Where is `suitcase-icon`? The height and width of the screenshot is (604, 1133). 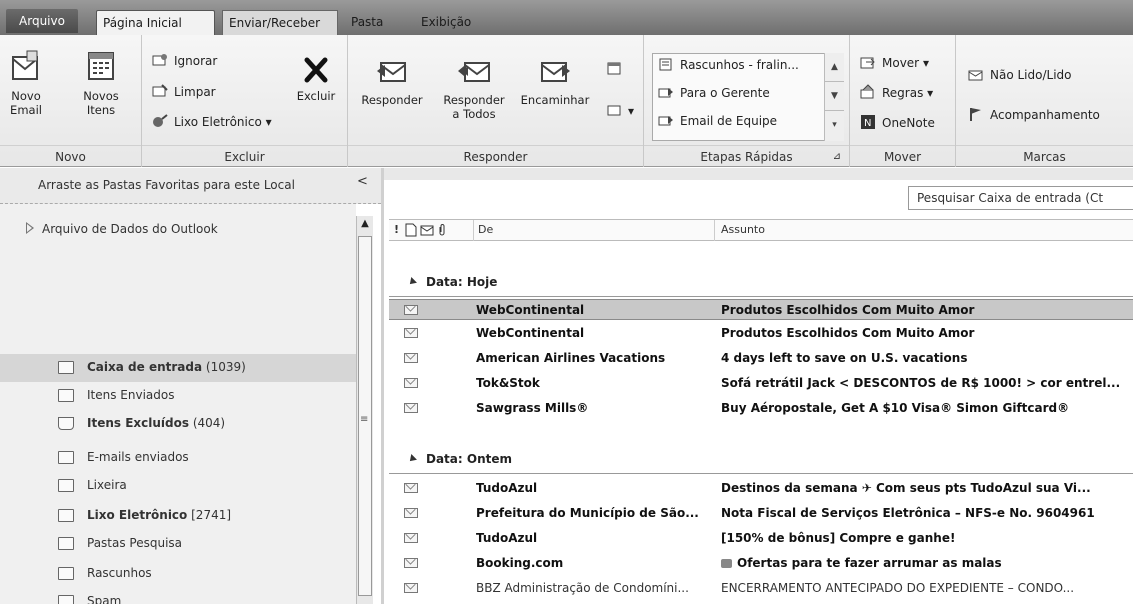
suitcase-icon is located at coordinates (726, 563).